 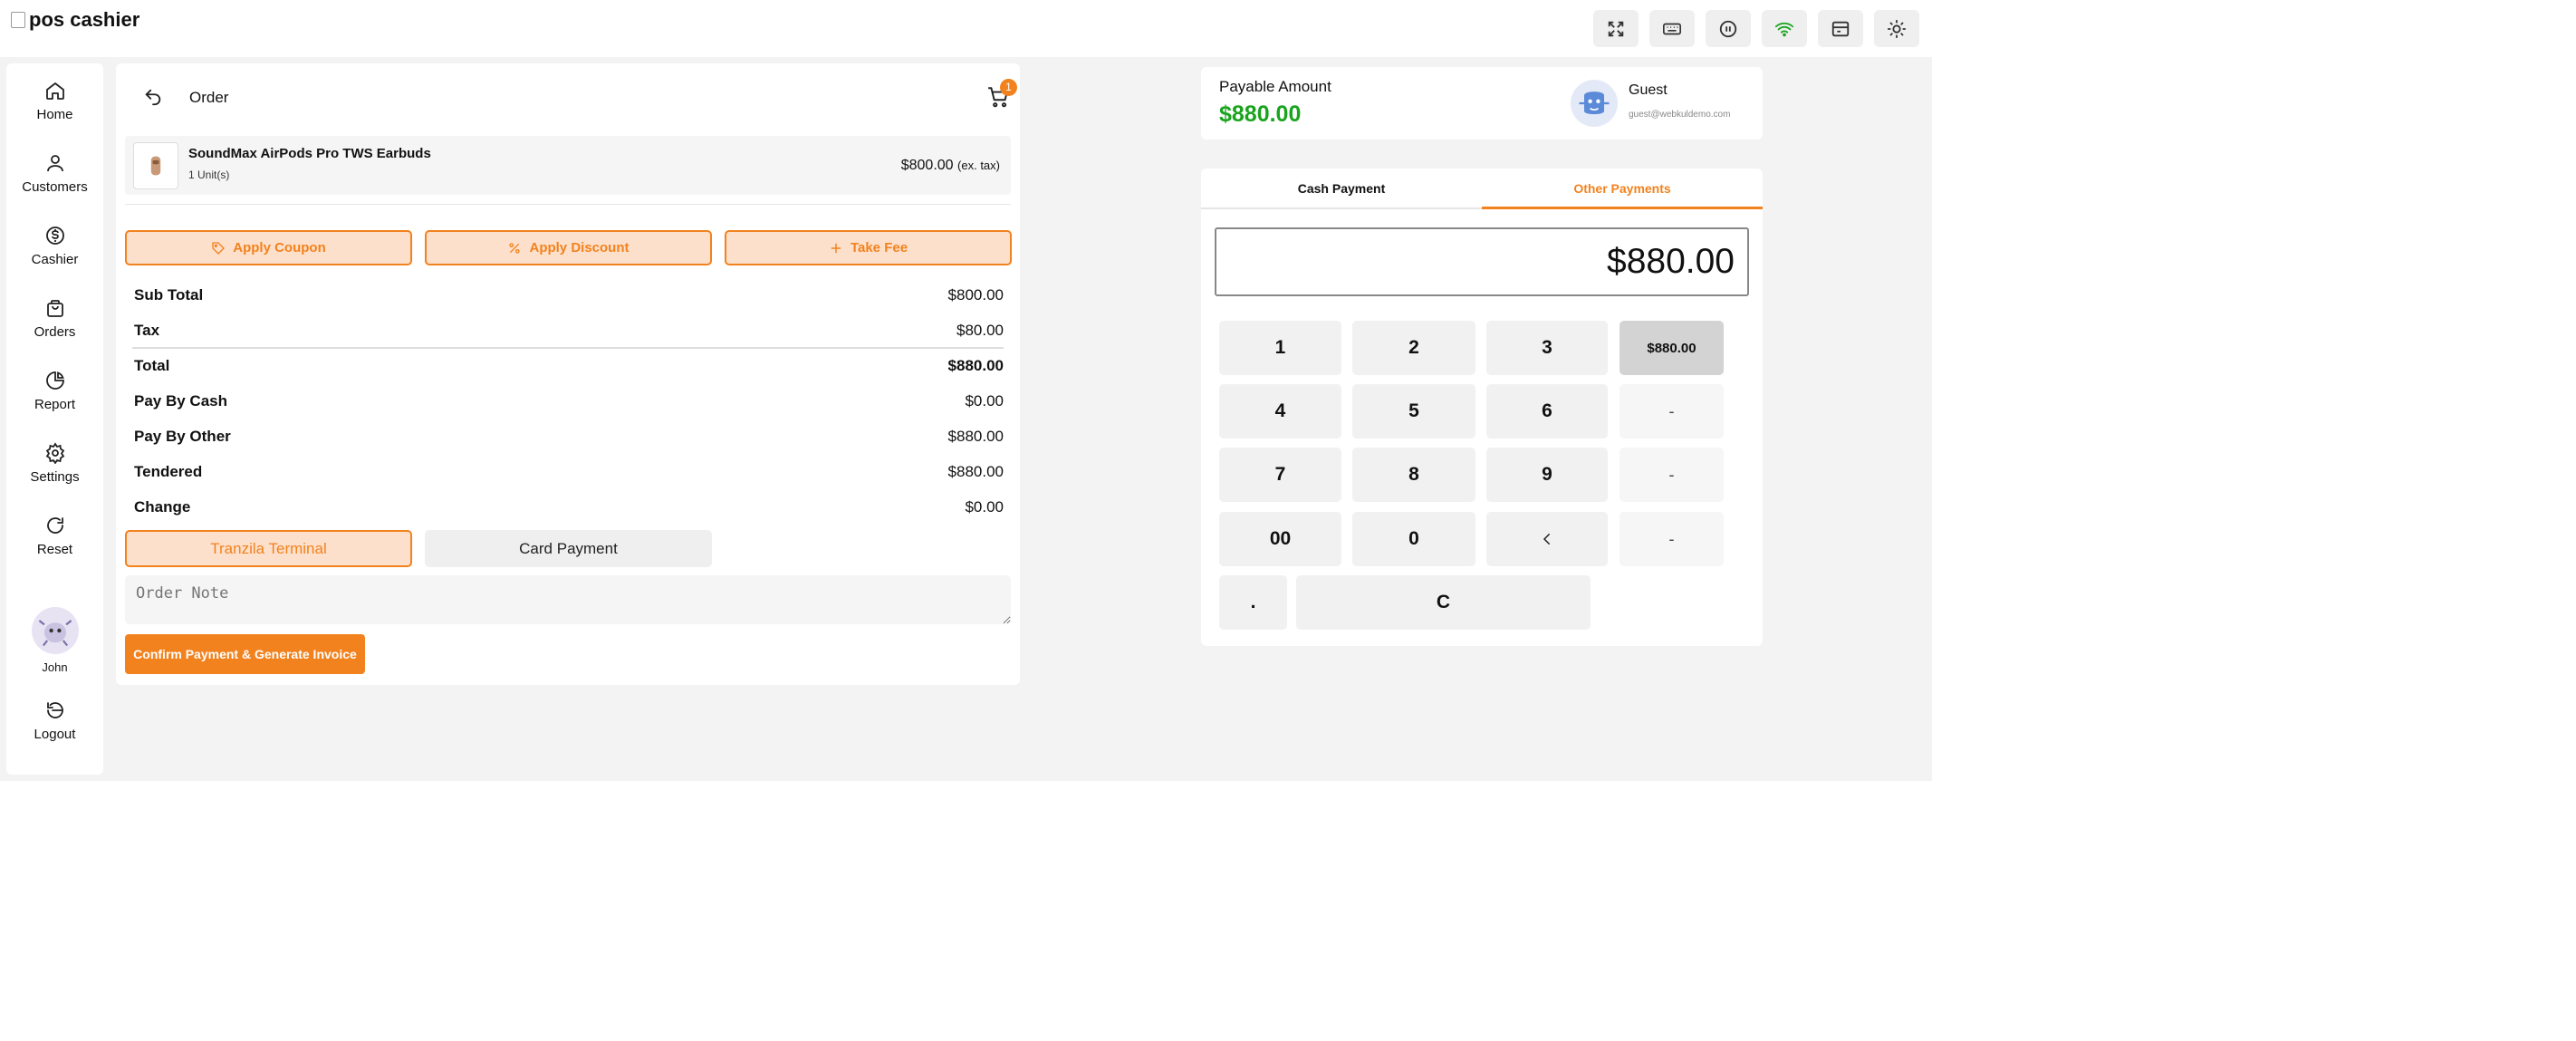 I want to click on payment-method-card: Card Payment, so click(x=568, y=548).